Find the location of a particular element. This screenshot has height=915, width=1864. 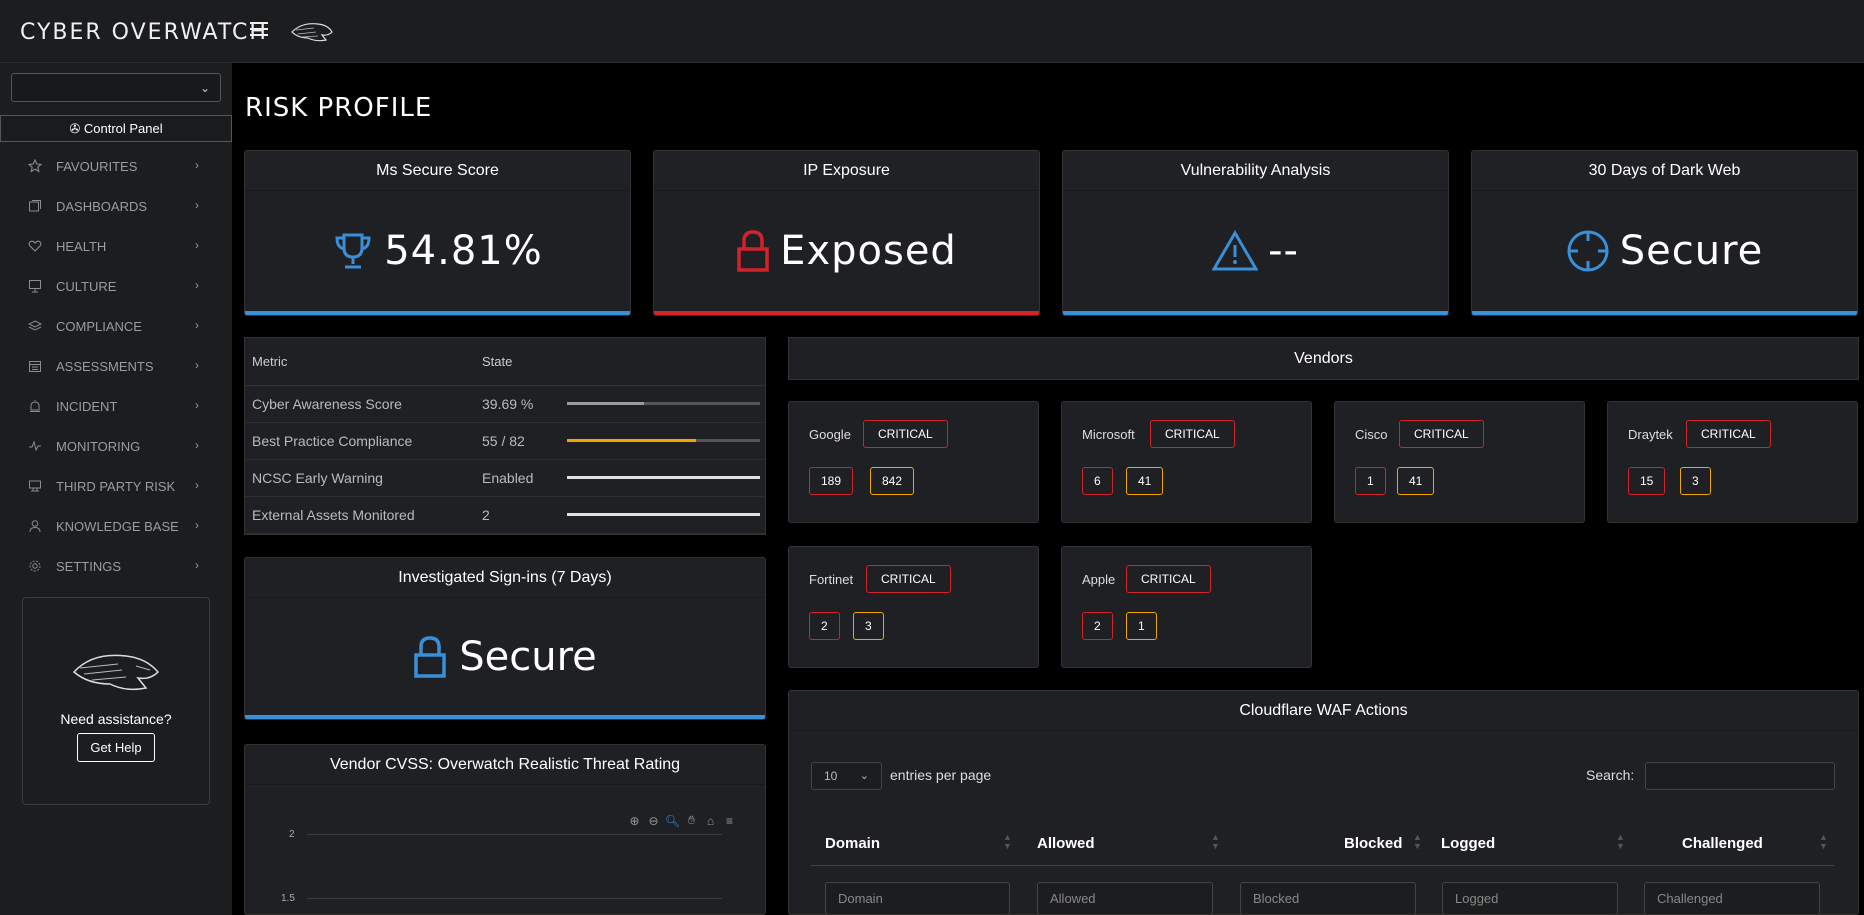

entries-per-page-select: 10 ⌄ is located at coordinates (846, 776).